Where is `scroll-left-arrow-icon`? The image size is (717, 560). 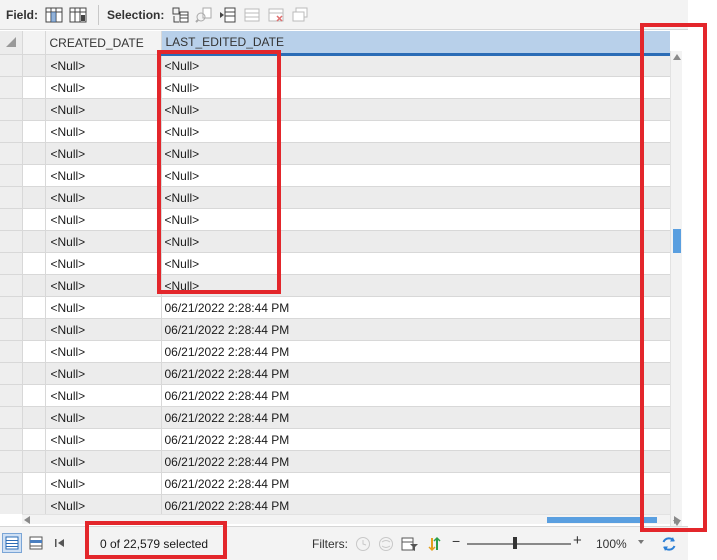 scroll-left-arrow-icon is located at coordinates (27, 520).